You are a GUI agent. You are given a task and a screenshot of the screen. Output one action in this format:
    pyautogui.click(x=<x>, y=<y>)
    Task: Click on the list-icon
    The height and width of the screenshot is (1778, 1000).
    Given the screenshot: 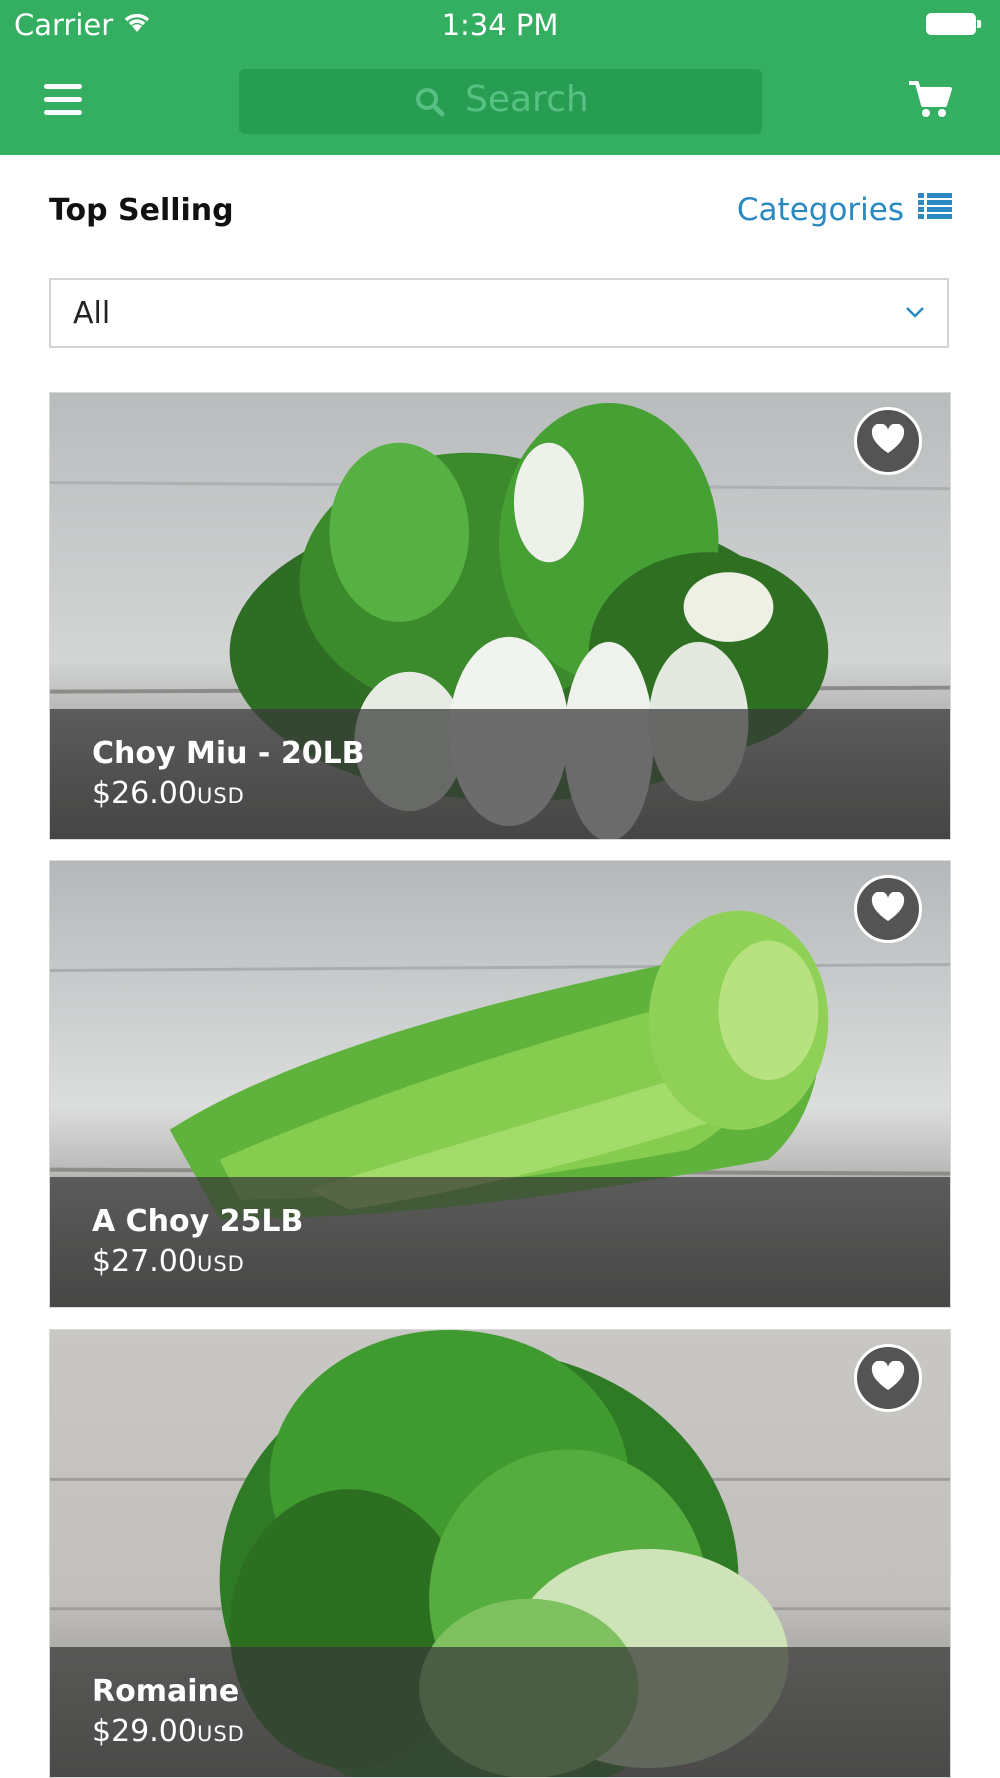 What is the action you would take?
    pyautogui.click(x=935, y=210)
    